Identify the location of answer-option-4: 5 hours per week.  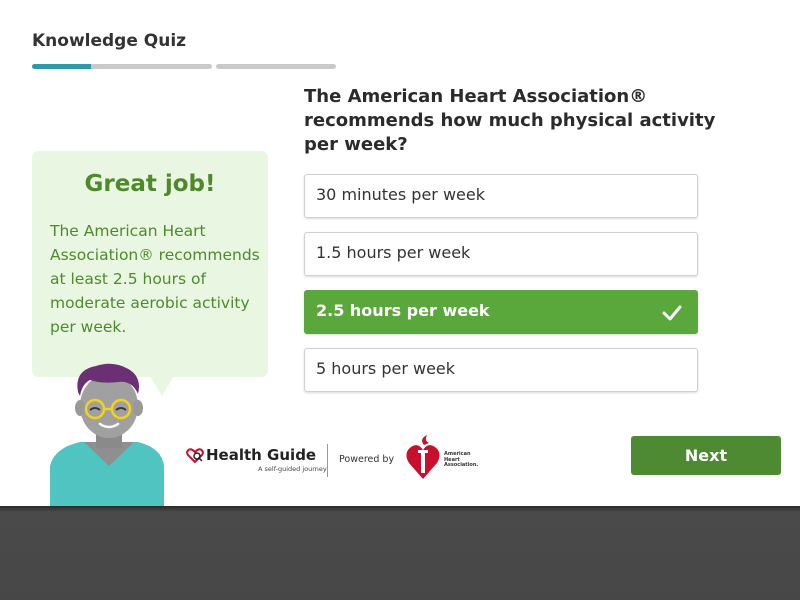
(501, 370).